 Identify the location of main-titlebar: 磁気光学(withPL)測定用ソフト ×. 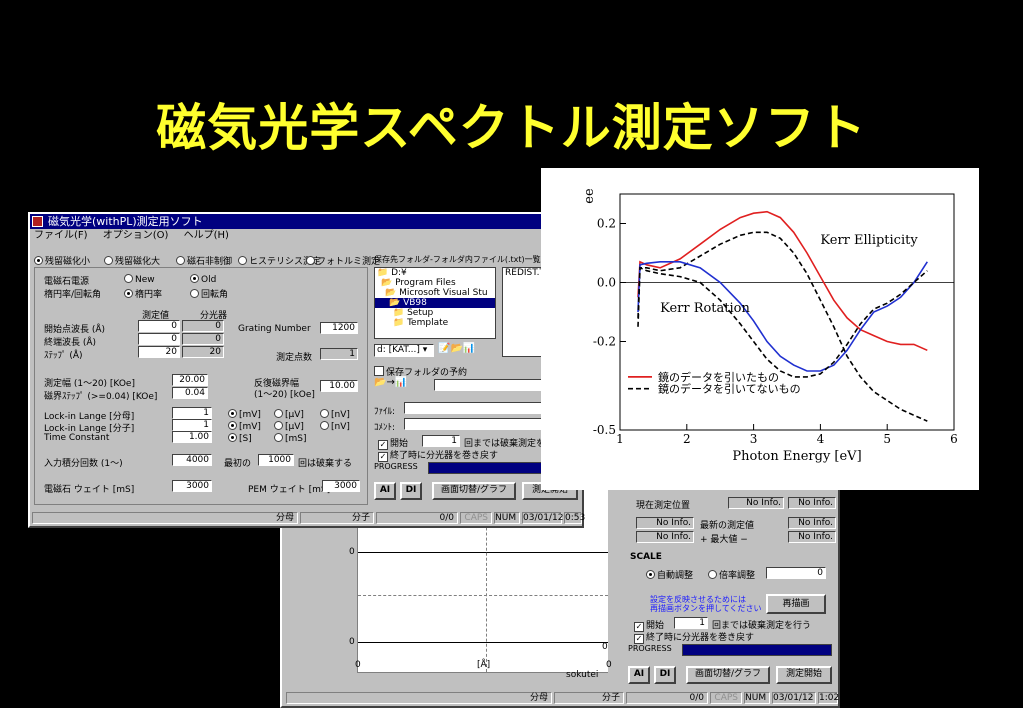
(306, 221).